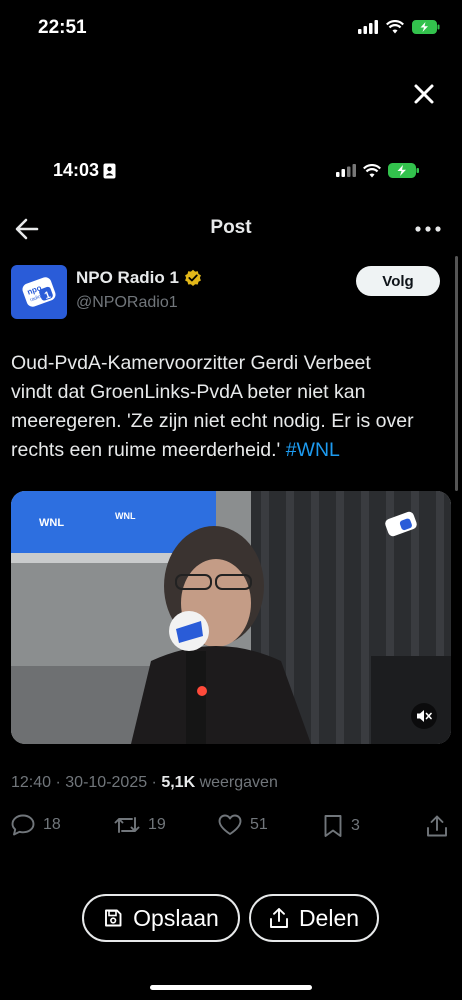  I want to click on tweet-text-line: Oud-PvdA-Kamervoorzitter Gerdi Verbeet, so click(191, 363).